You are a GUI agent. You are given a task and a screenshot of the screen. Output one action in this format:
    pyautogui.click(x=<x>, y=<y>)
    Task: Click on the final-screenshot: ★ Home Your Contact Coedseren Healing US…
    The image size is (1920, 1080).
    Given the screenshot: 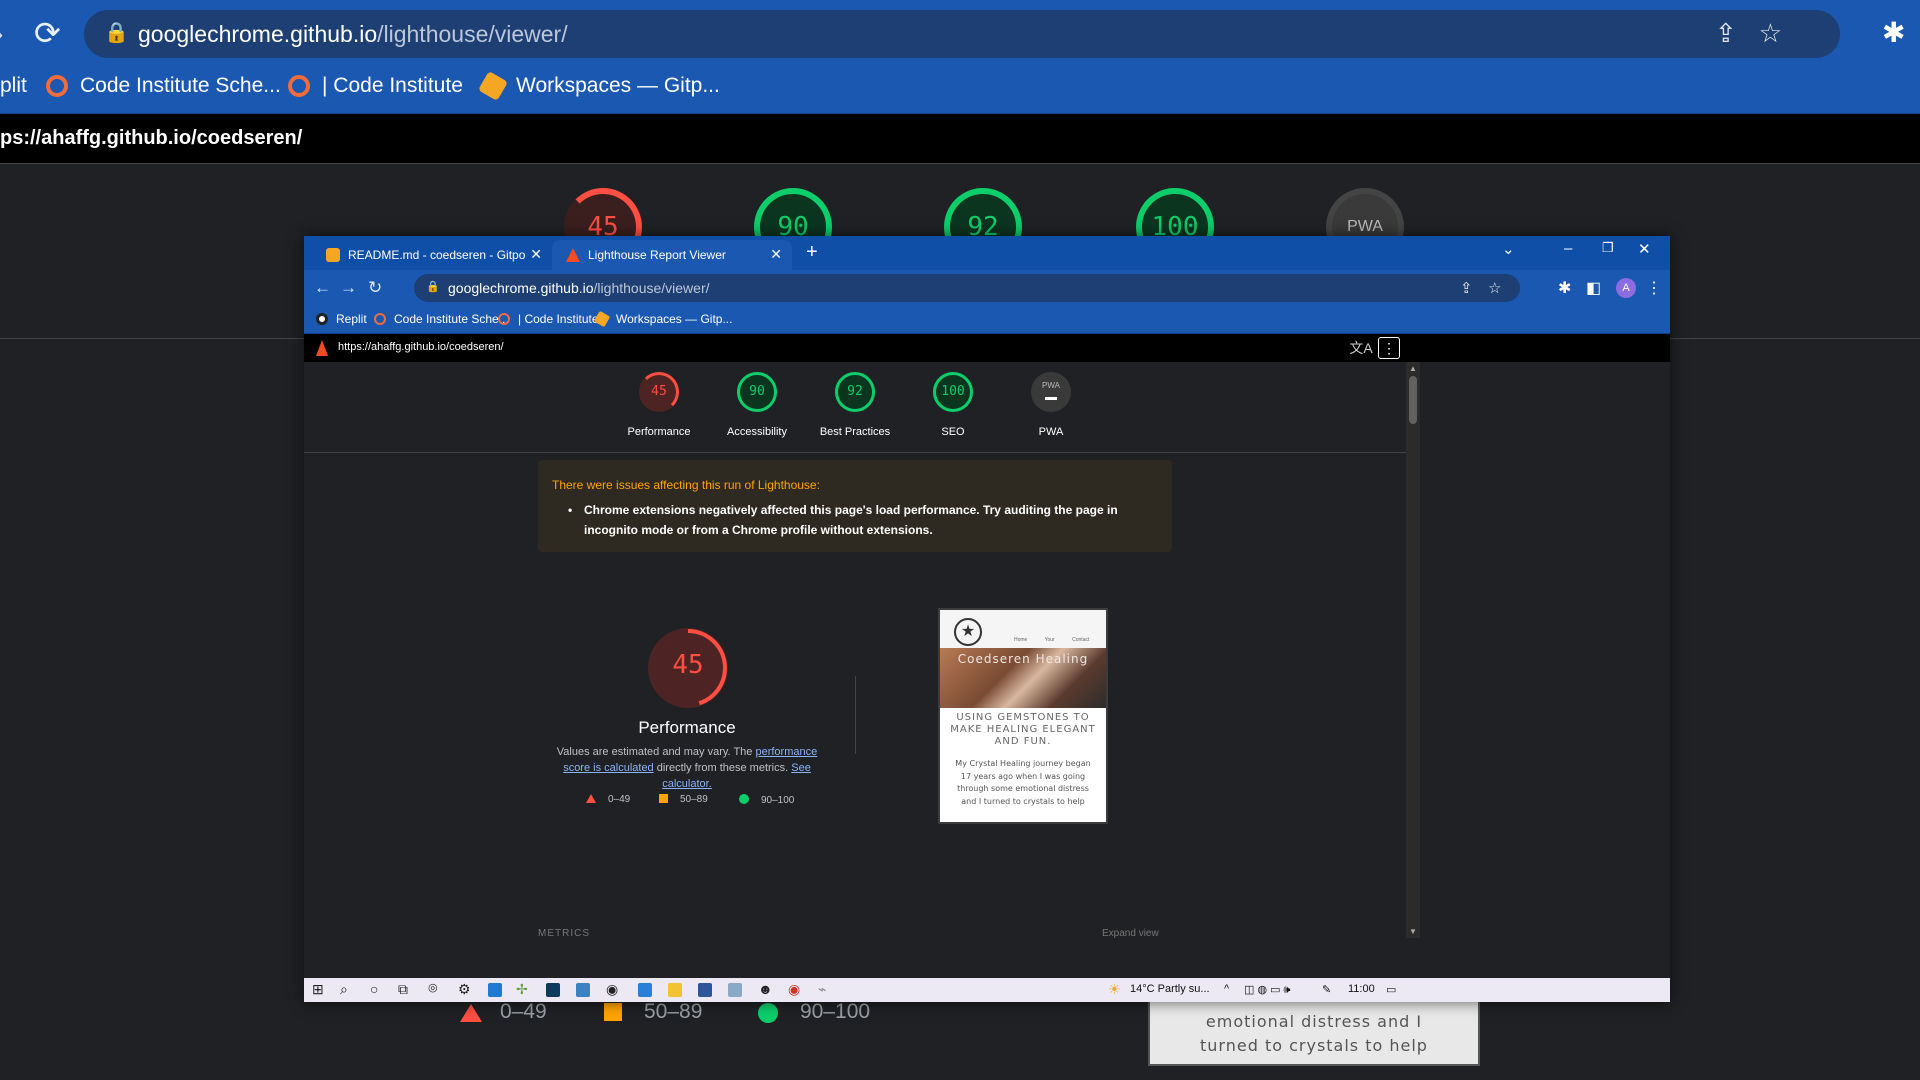 What is the action you would take?
    pyautogui.click(x=1023, y=716)
    